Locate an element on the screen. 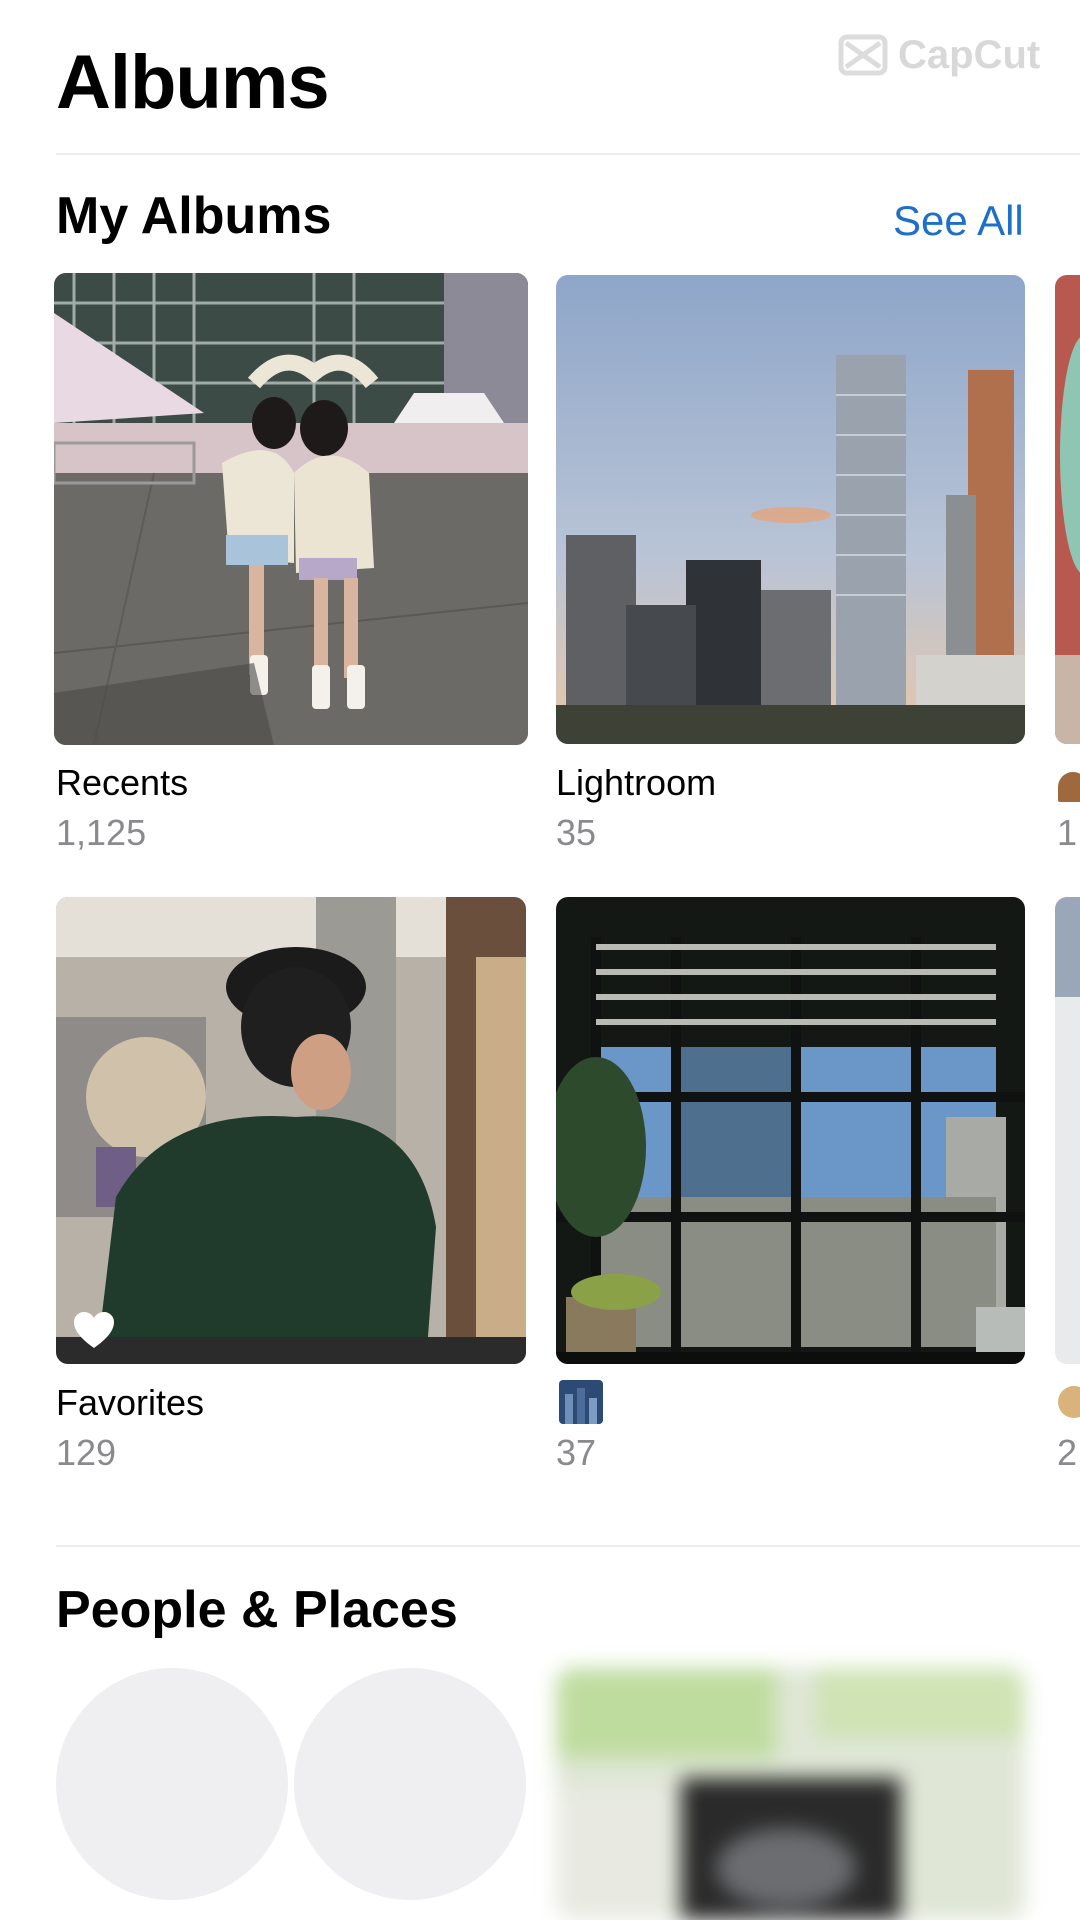  places-map is located at coordinates (790, 1794).